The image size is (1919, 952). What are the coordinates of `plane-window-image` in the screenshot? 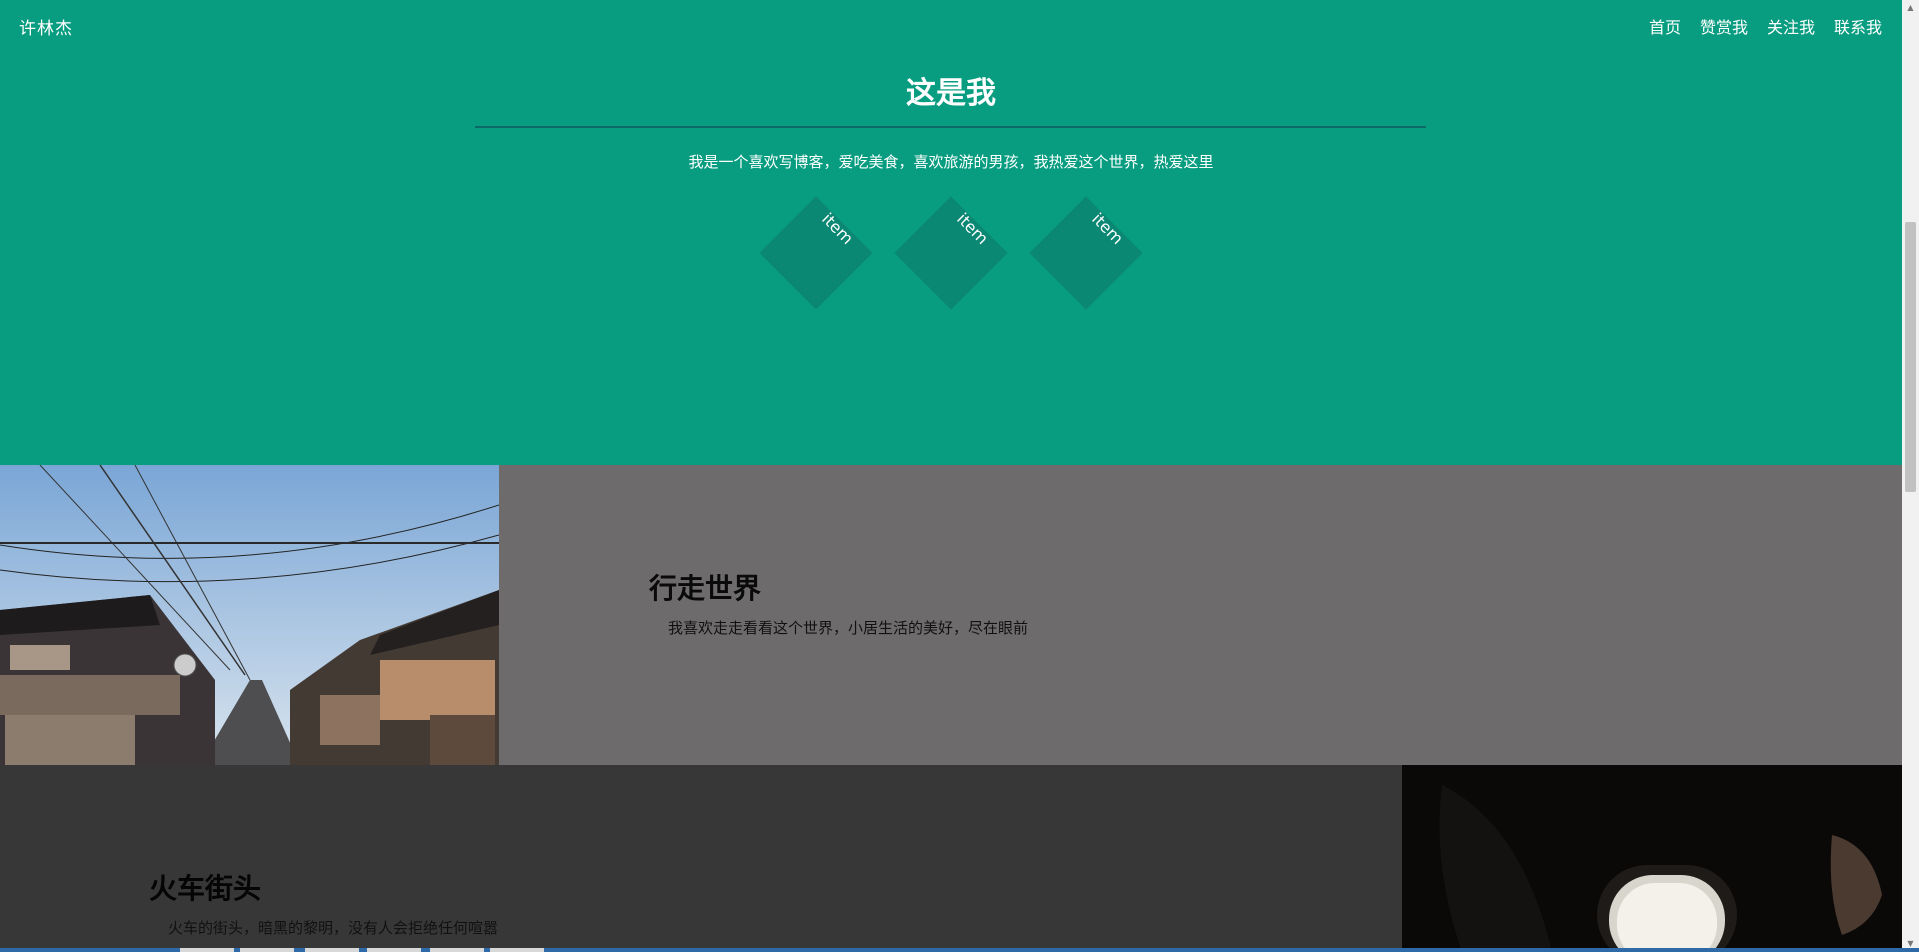 It's located at (1652, 858).